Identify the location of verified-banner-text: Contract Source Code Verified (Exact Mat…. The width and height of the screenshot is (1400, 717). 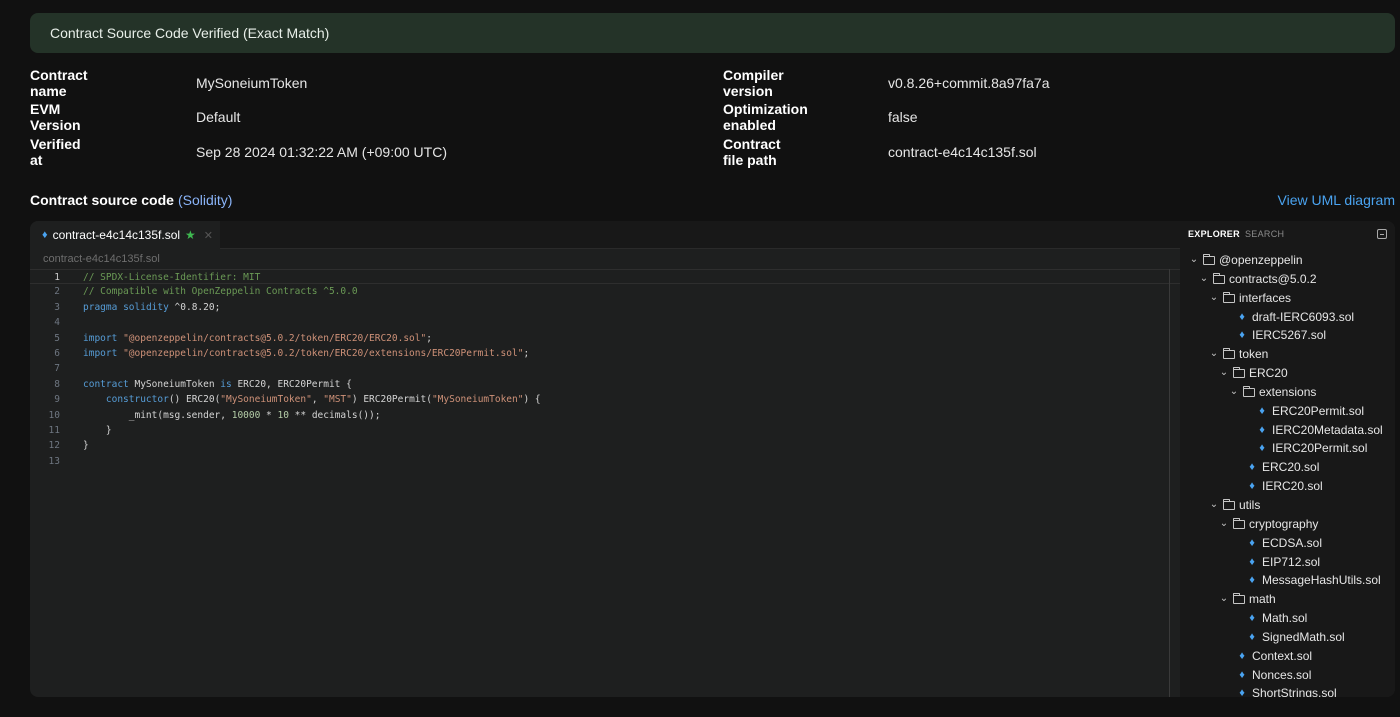
(190, 33).